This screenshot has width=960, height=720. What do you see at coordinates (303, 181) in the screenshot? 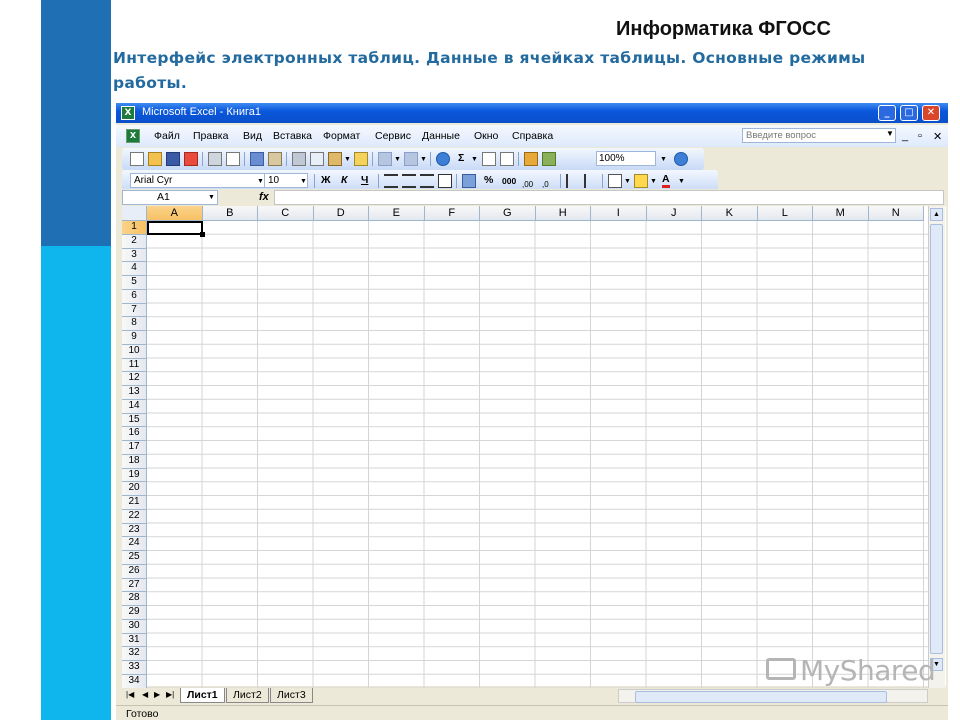
I see `font-size-dropdown-icon: ▼` at bounding box center [303, 181].